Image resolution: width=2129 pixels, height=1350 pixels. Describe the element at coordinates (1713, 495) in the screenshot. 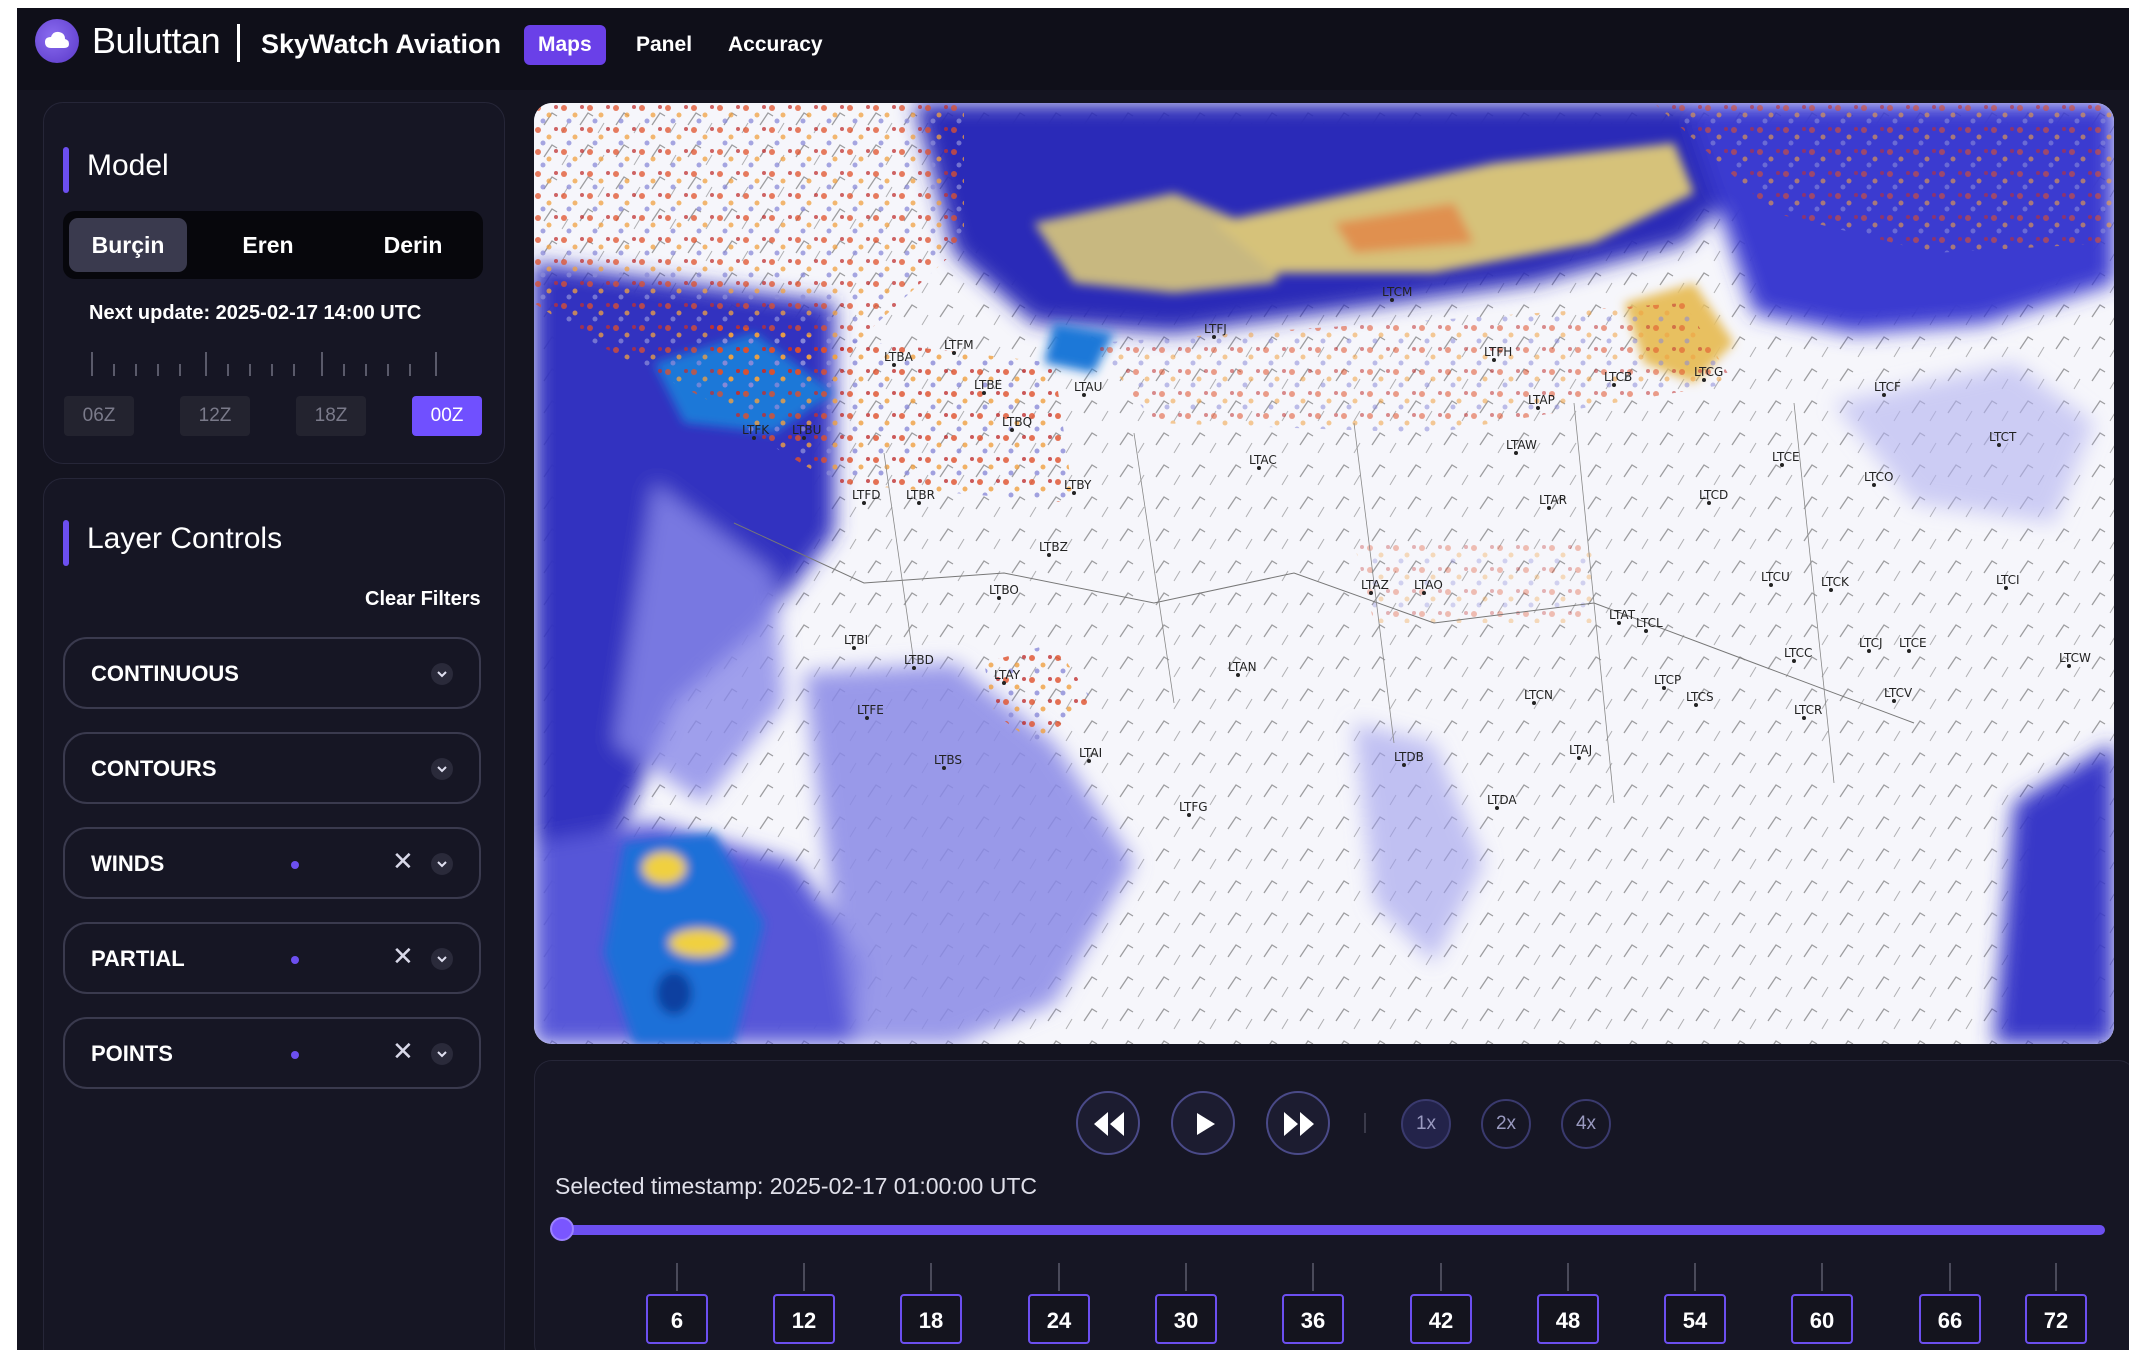

I see `airport-label: LTCD` at that location.